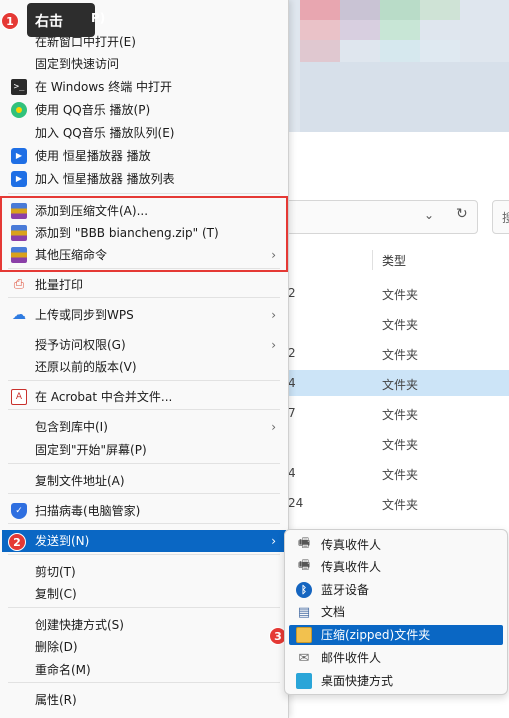  Describe the element at coordinates (304, 612) in the screenshot. I see `document-icon: ▤` at that location.